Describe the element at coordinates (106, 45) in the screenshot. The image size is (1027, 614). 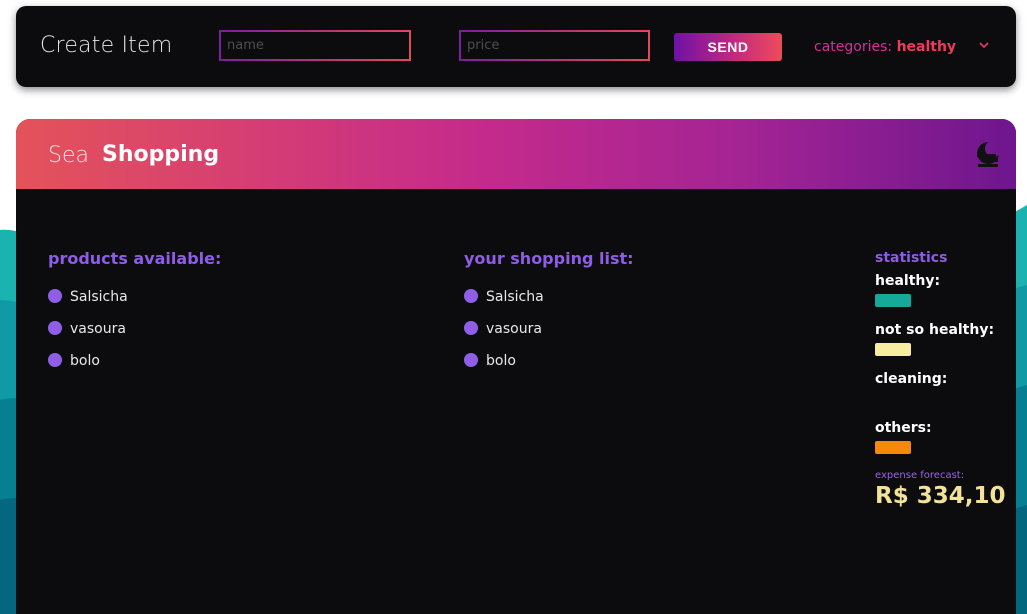
I see `create-item-title: Create Item` at that location.